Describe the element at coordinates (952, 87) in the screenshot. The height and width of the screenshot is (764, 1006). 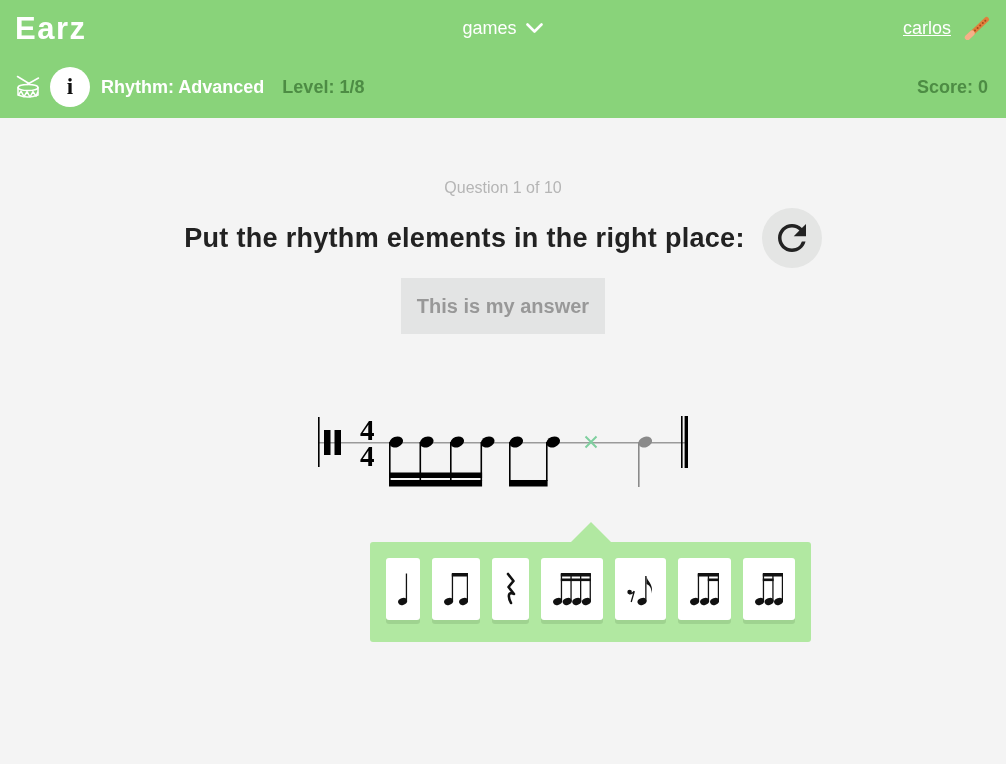
I see `score-label: Score: 0` at that location.